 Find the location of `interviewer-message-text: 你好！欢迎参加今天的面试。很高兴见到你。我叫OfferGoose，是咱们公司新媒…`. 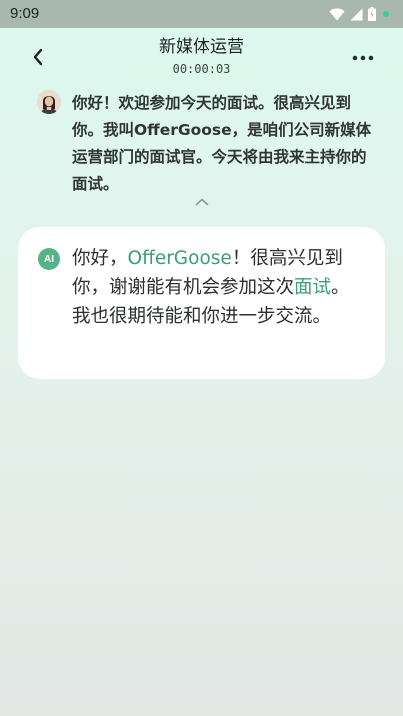

interviewer-message-text: 你好！欢迎参加今天的面试。很高兴见到你。我叫OfferGoose，是咱们公司新媒… is located at coordinates (222, 143).